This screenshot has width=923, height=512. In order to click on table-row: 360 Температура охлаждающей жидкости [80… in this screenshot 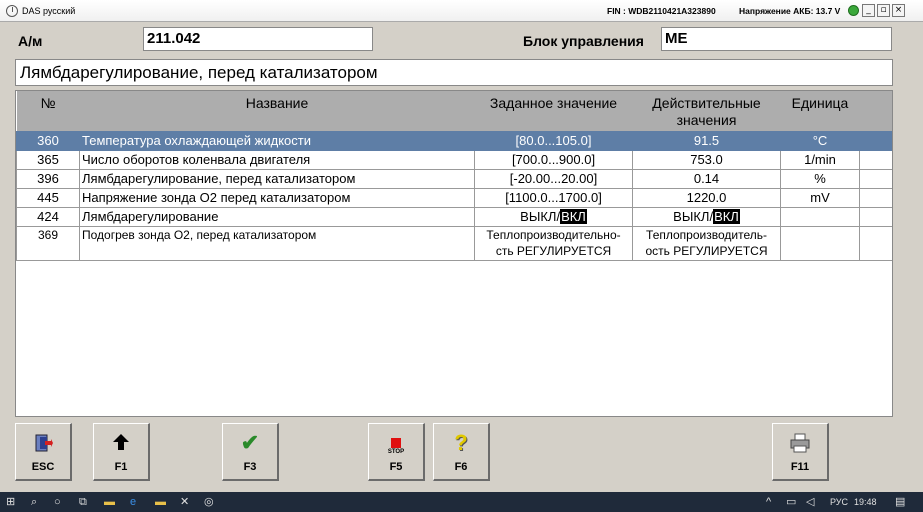, I will do `click(454, 140)`.